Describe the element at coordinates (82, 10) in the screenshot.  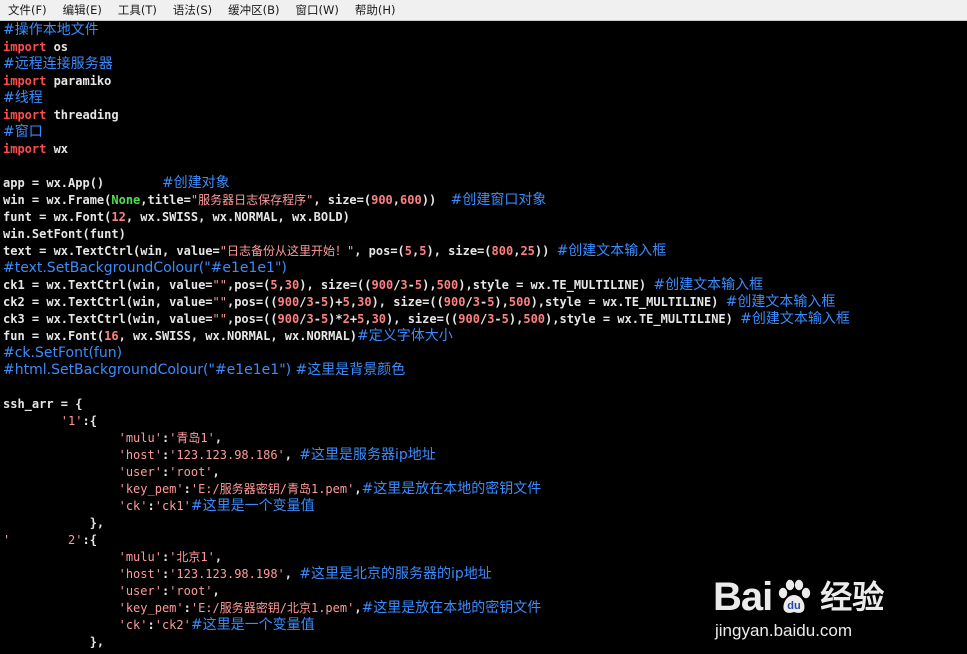
I see `menu-edit: 编辑(E)` at that location.